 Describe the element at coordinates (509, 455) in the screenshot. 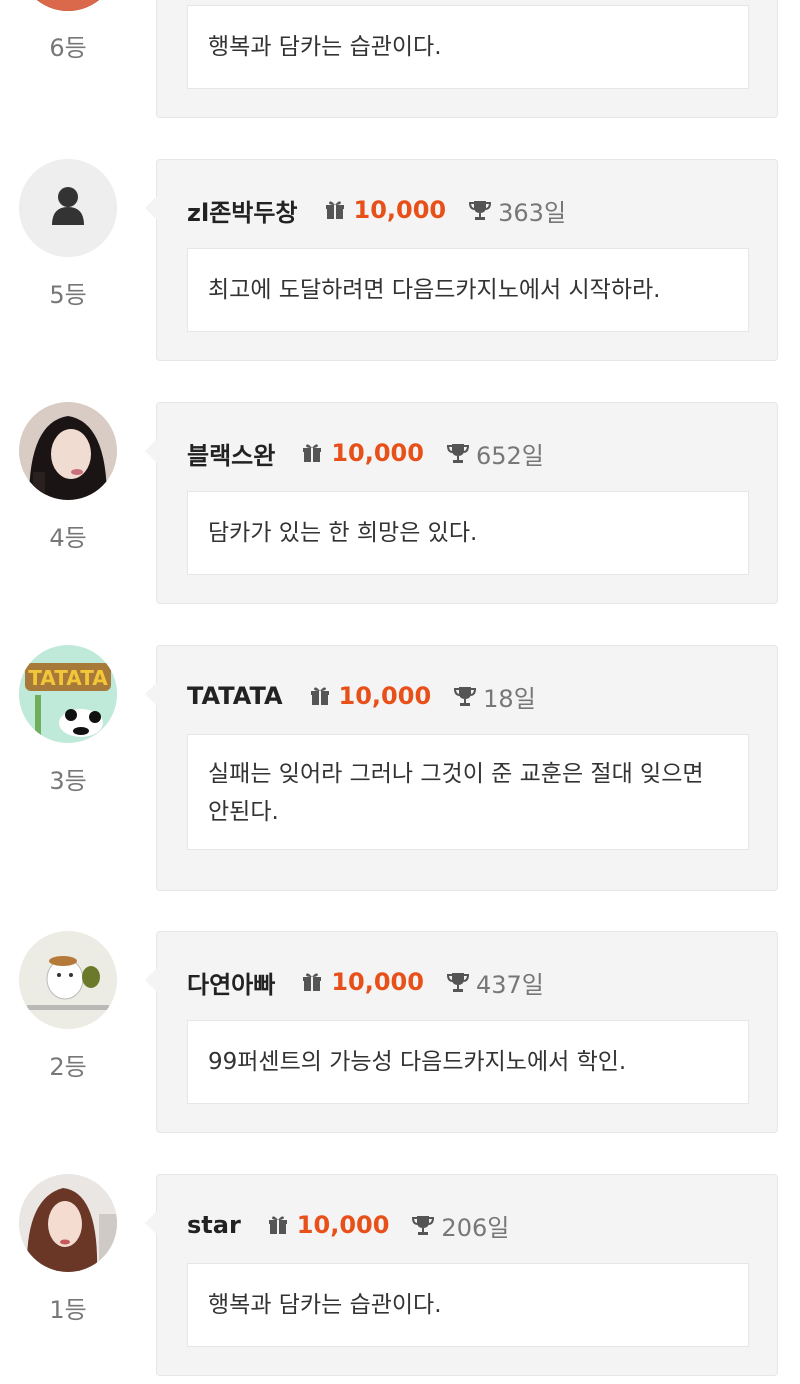

I see `days-value: 652일` at that location.